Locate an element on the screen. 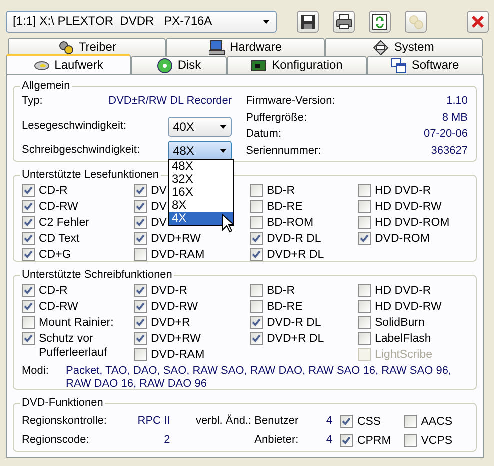 The image size is (494, 466). checkbox-label: LightScribe is located at coordinates (404, 355).